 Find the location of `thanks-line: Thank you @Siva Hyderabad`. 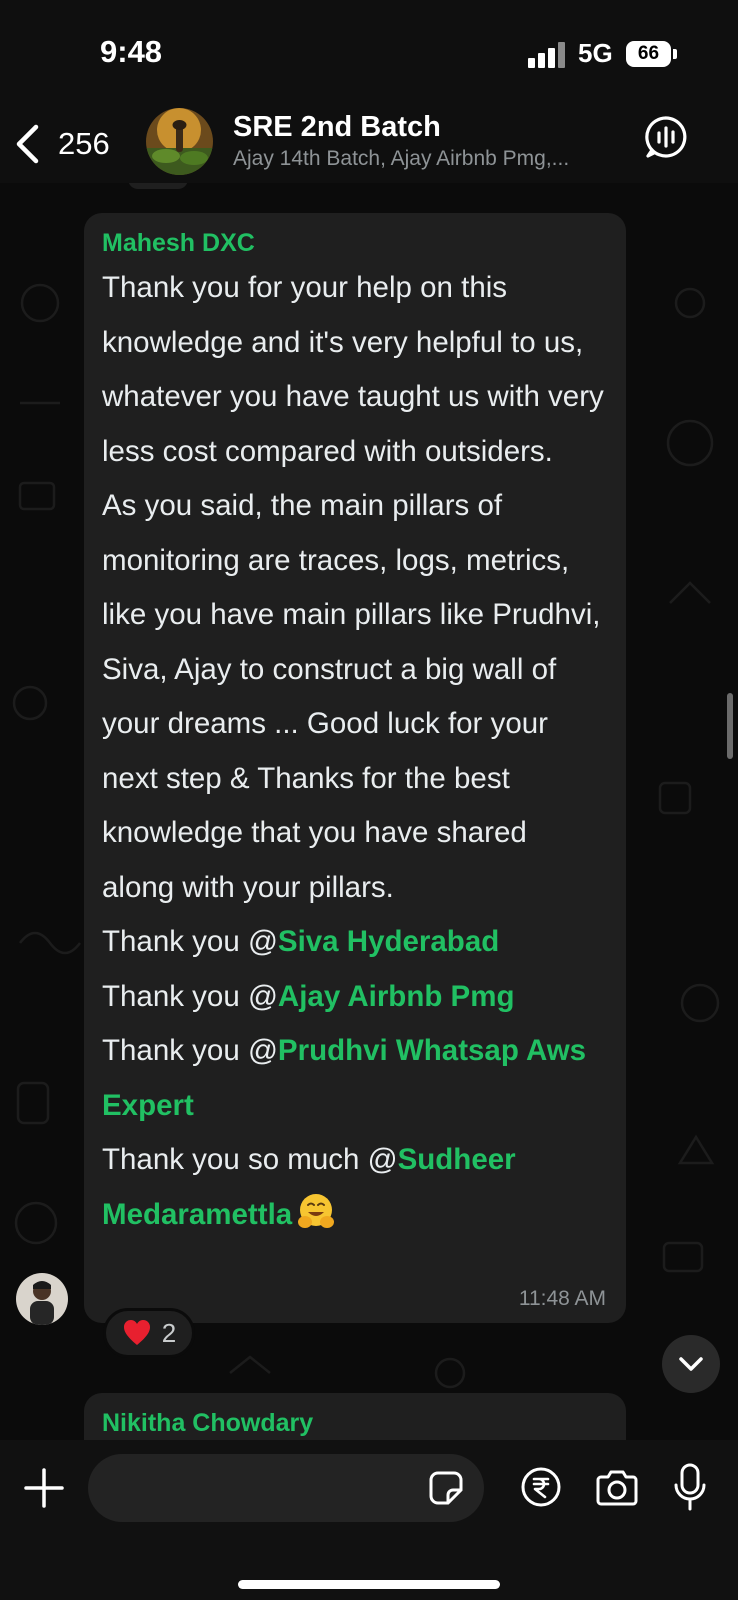

thanks-line: Thank you @Siva Hyderabad is located at coordinates (354, 942).